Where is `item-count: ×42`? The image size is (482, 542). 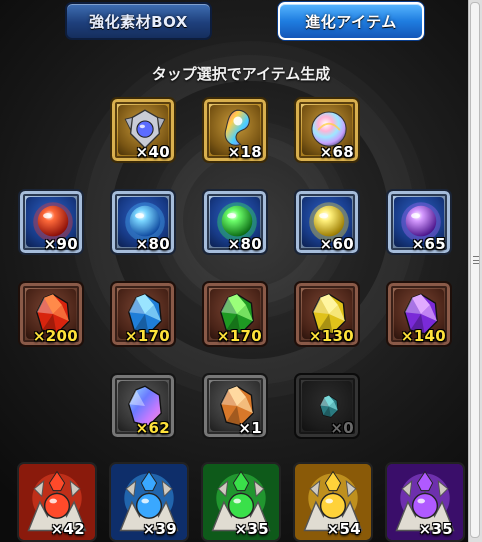
item-count: ×42 is located at coordinates (67, 529).